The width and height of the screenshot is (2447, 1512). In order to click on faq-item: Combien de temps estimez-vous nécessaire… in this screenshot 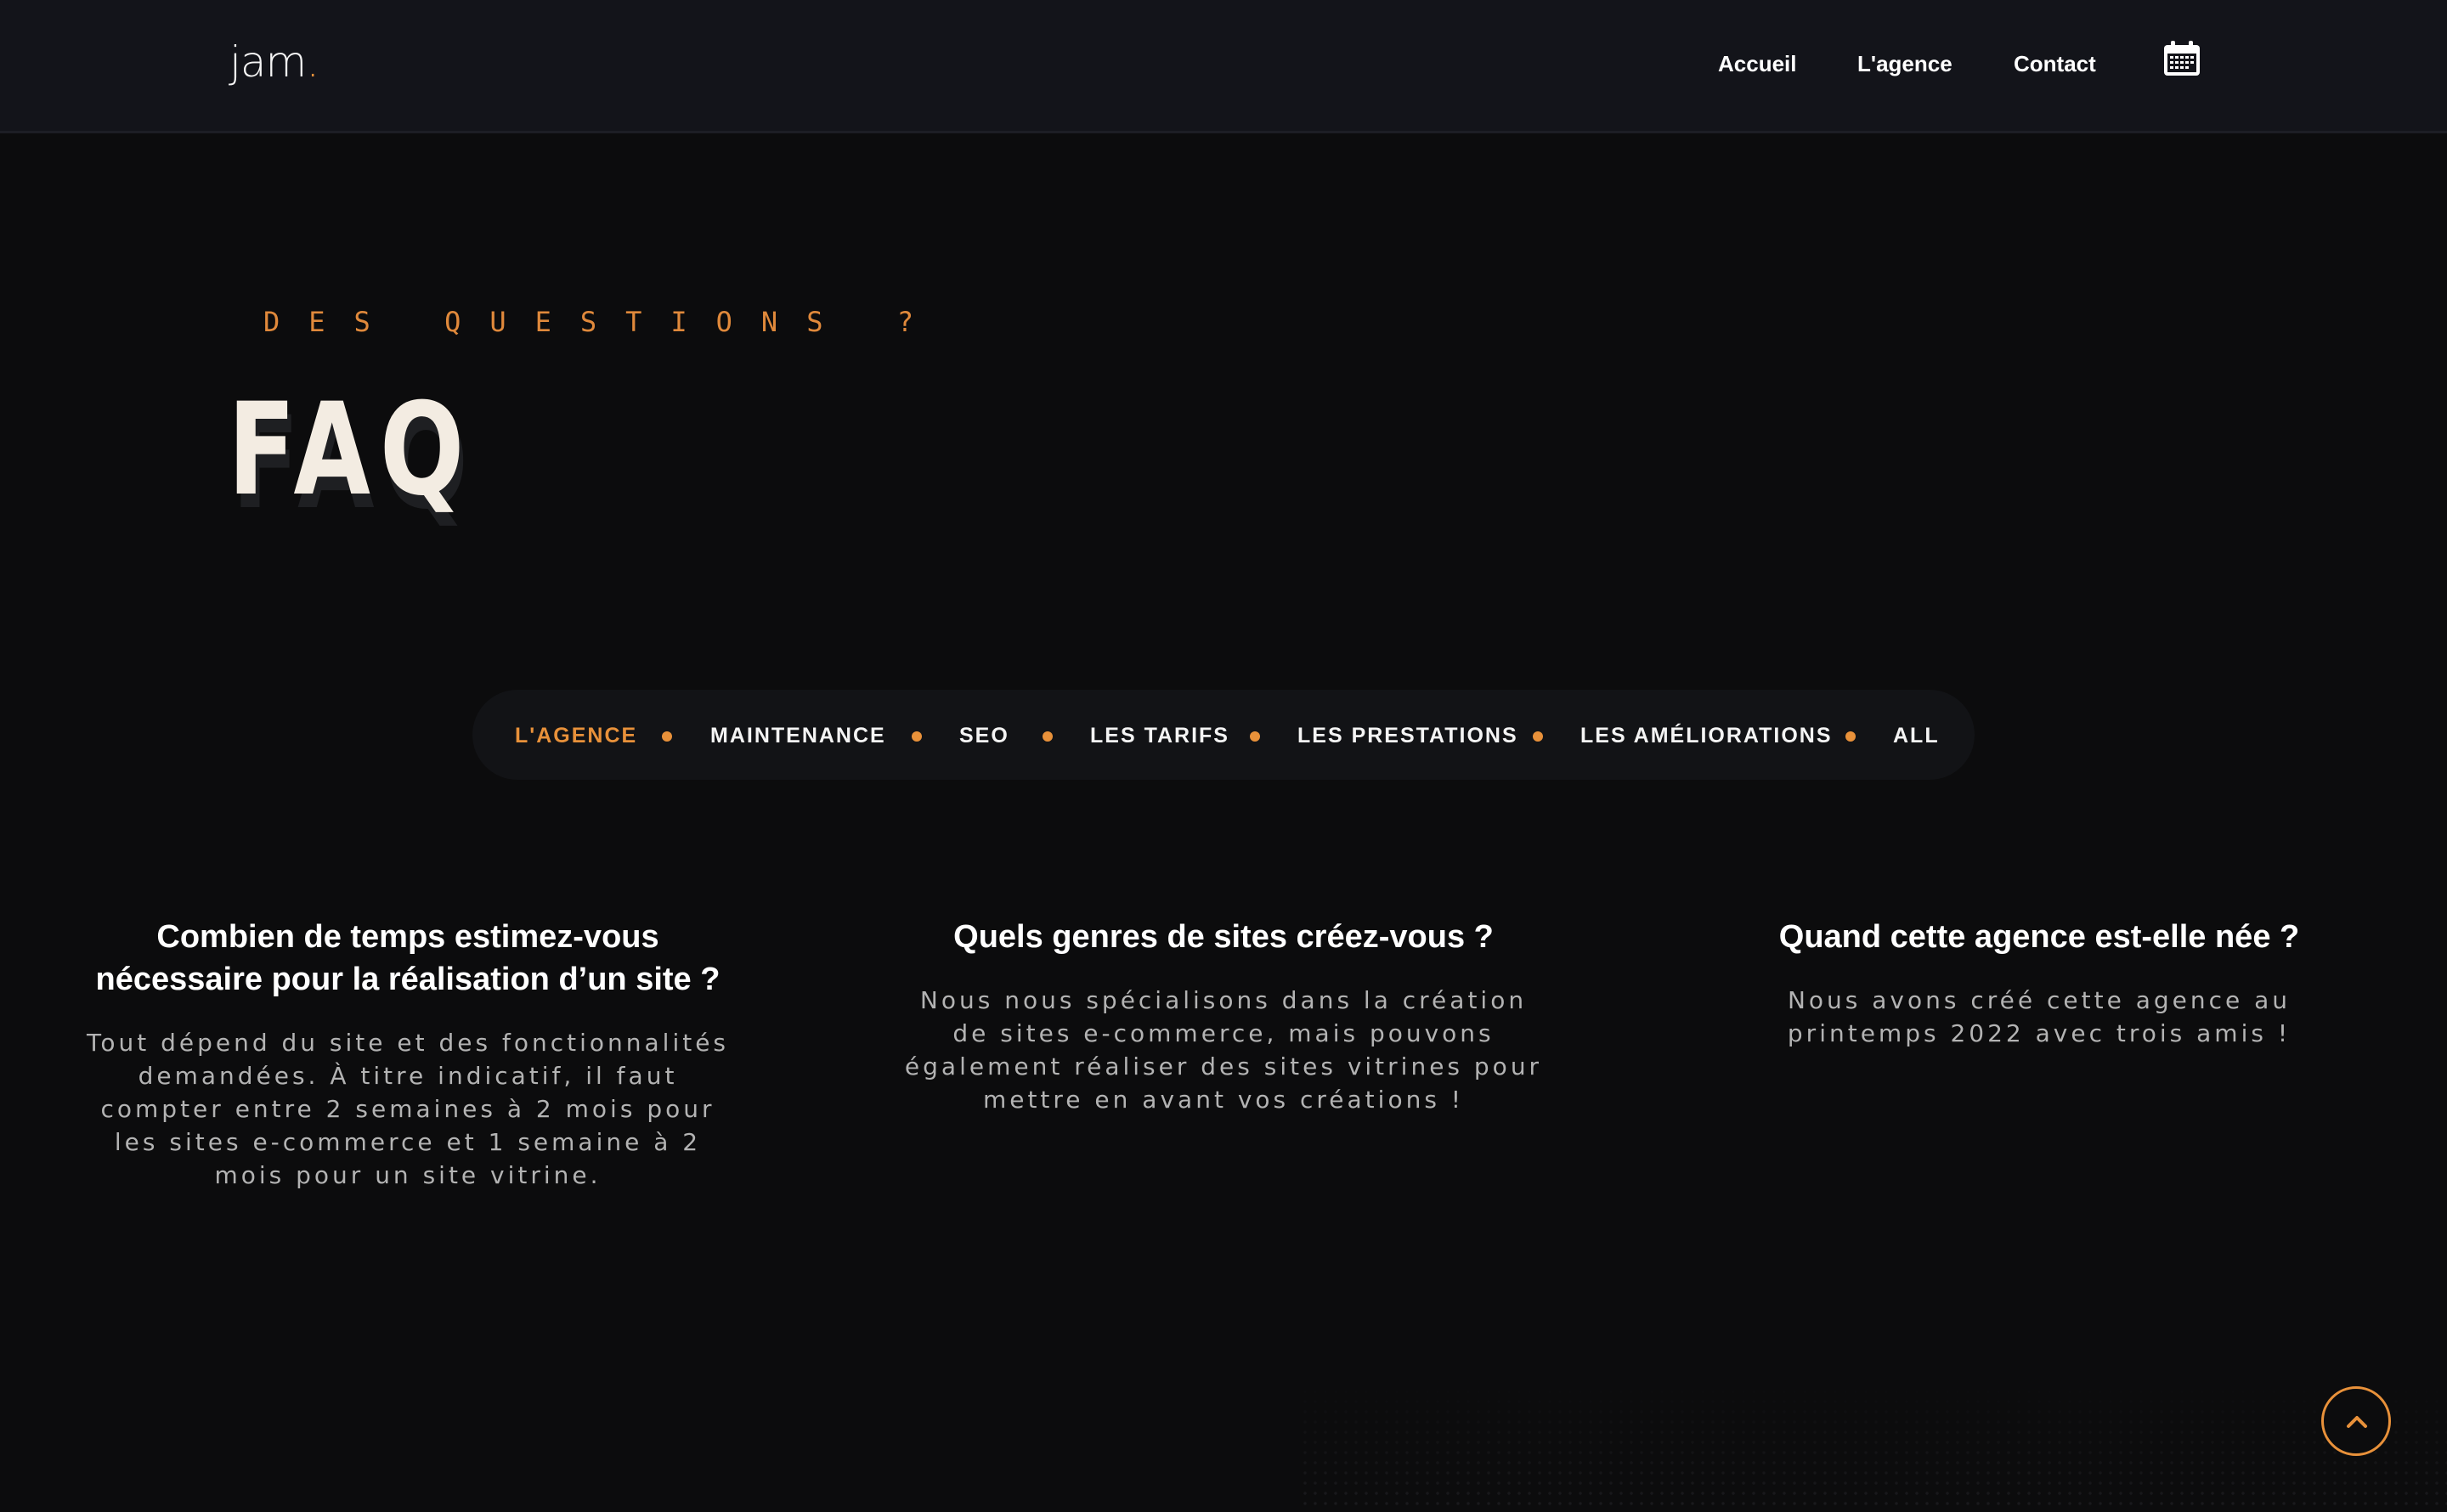, I will do `click(407, 1054)`.